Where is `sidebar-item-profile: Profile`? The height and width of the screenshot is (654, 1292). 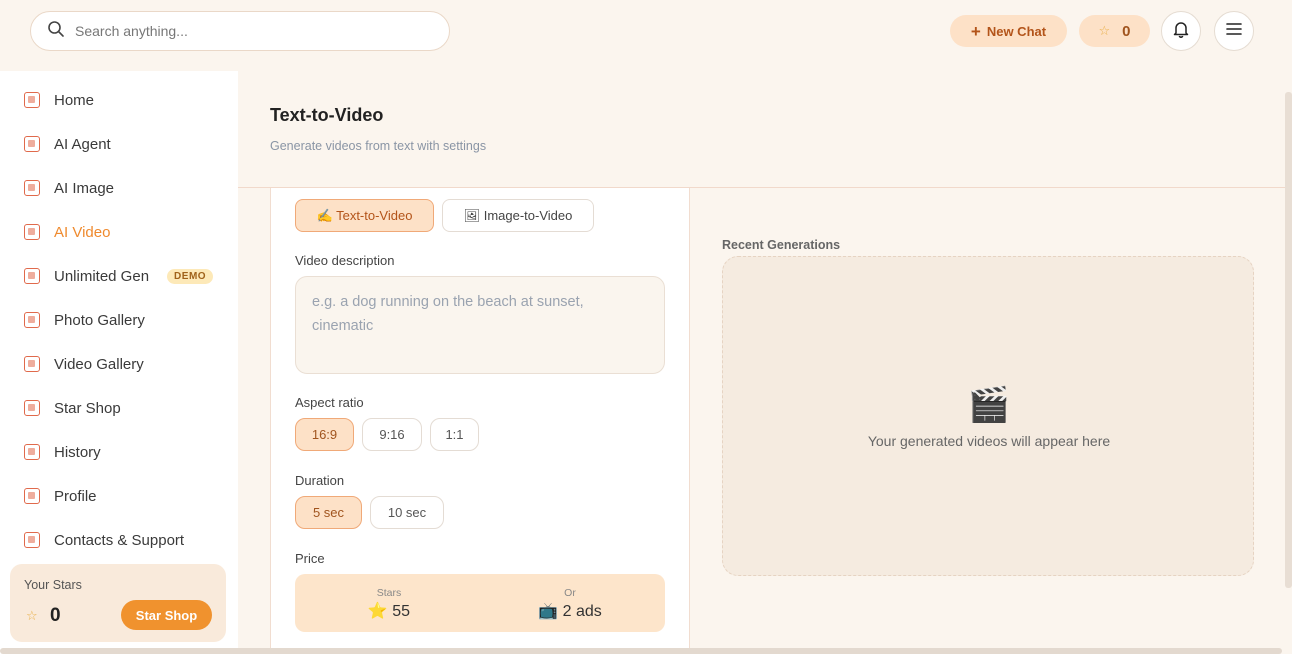
sidebar-item-profile: Profile is located at coordinates (124, 496).